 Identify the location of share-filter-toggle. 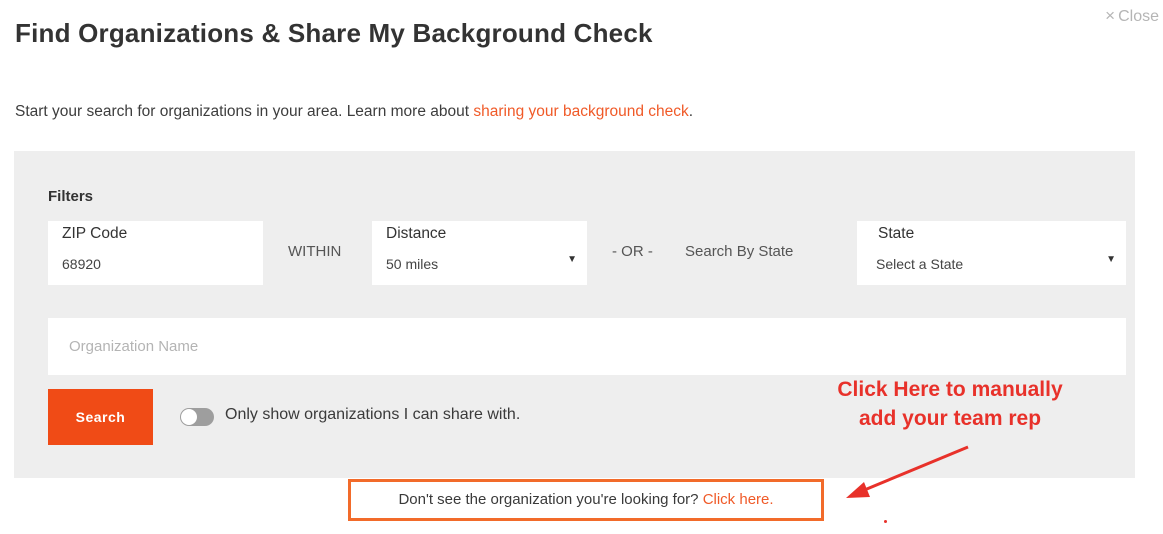
(197, 417).